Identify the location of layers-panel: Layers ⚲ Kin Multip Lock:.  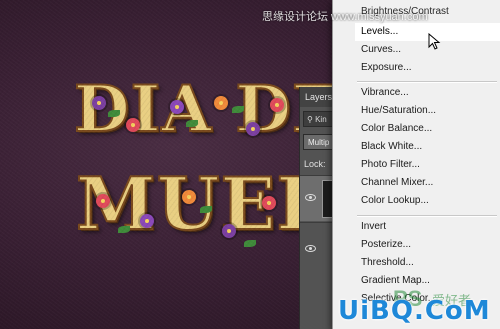
(316, 208).